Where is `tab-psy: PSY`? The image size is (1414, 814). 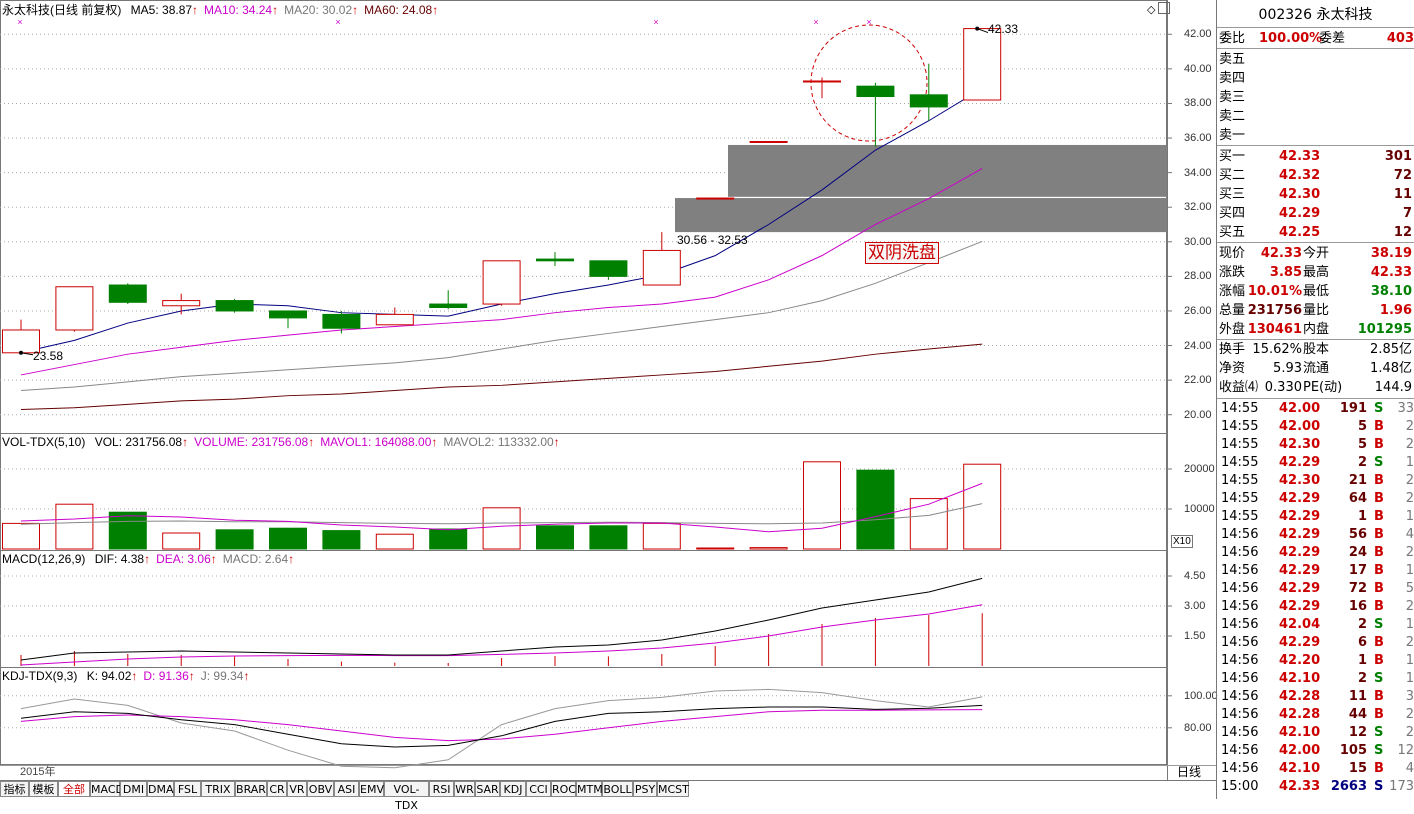
tab-psy: PSY is located at coordinates (645, 789).